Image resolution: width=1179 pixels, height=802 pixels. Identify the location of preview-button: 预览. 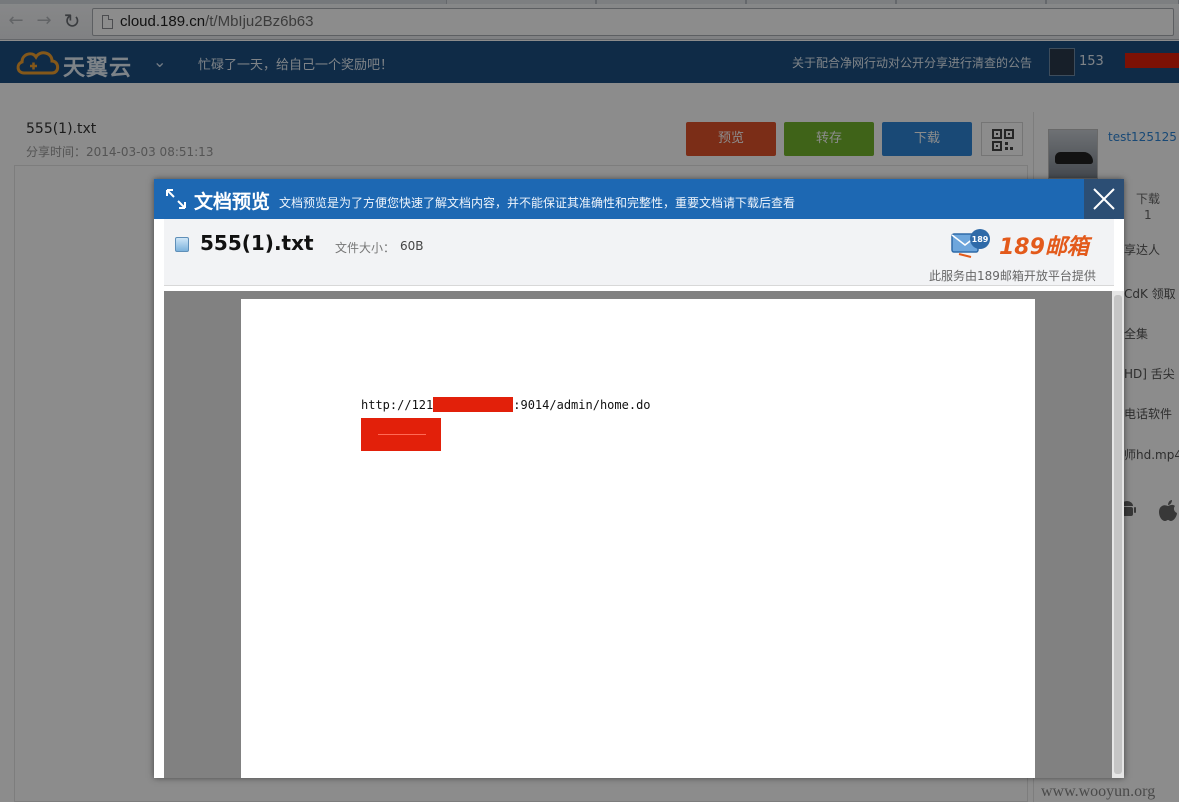
(731, 139).